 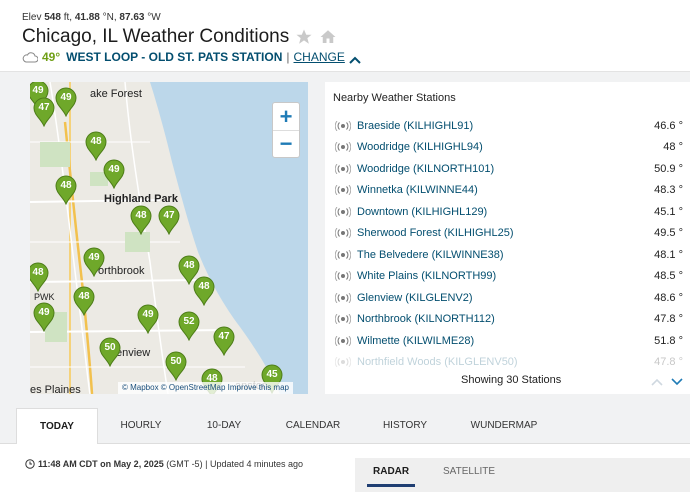 I want to click on station-marker: 52, so click(x=189, y=326).